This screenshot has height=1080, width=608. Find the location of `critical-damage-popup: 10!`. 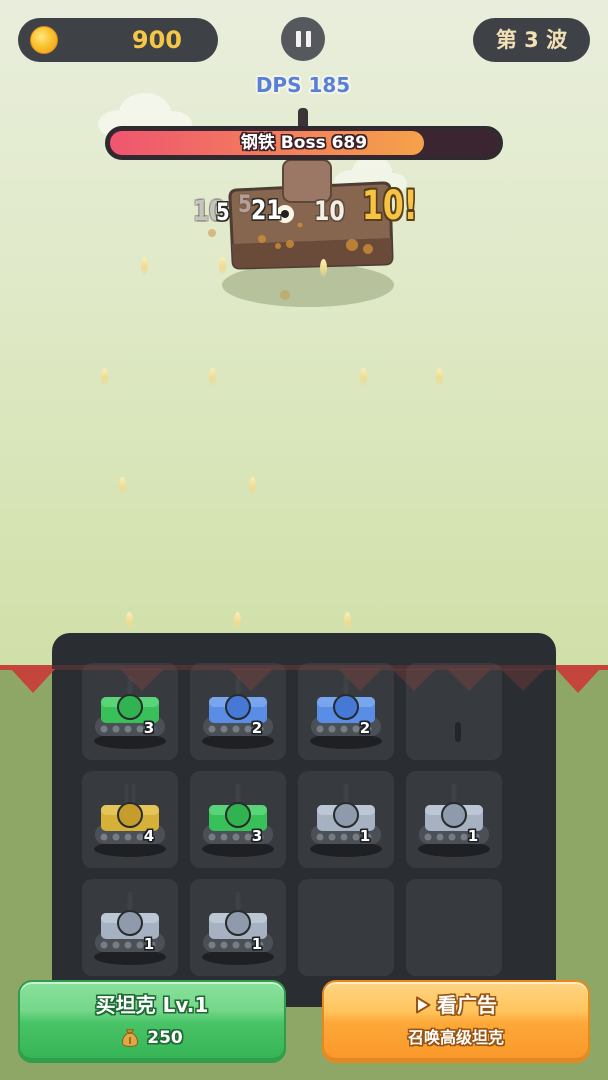

critical-damage-popup: 10! is located at coordinates (390, 206).